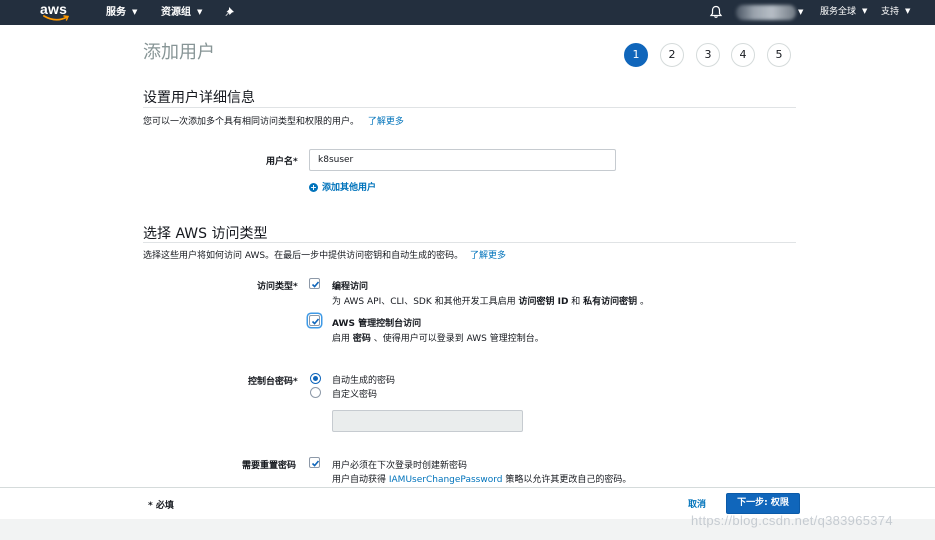 Image resolution: width=935 pixels, height=540 pixels. What do you see at coordinates (360, 480) in the screenshot?
I see `desc-text: 用户自动获得` at bounding box center [360, 480].